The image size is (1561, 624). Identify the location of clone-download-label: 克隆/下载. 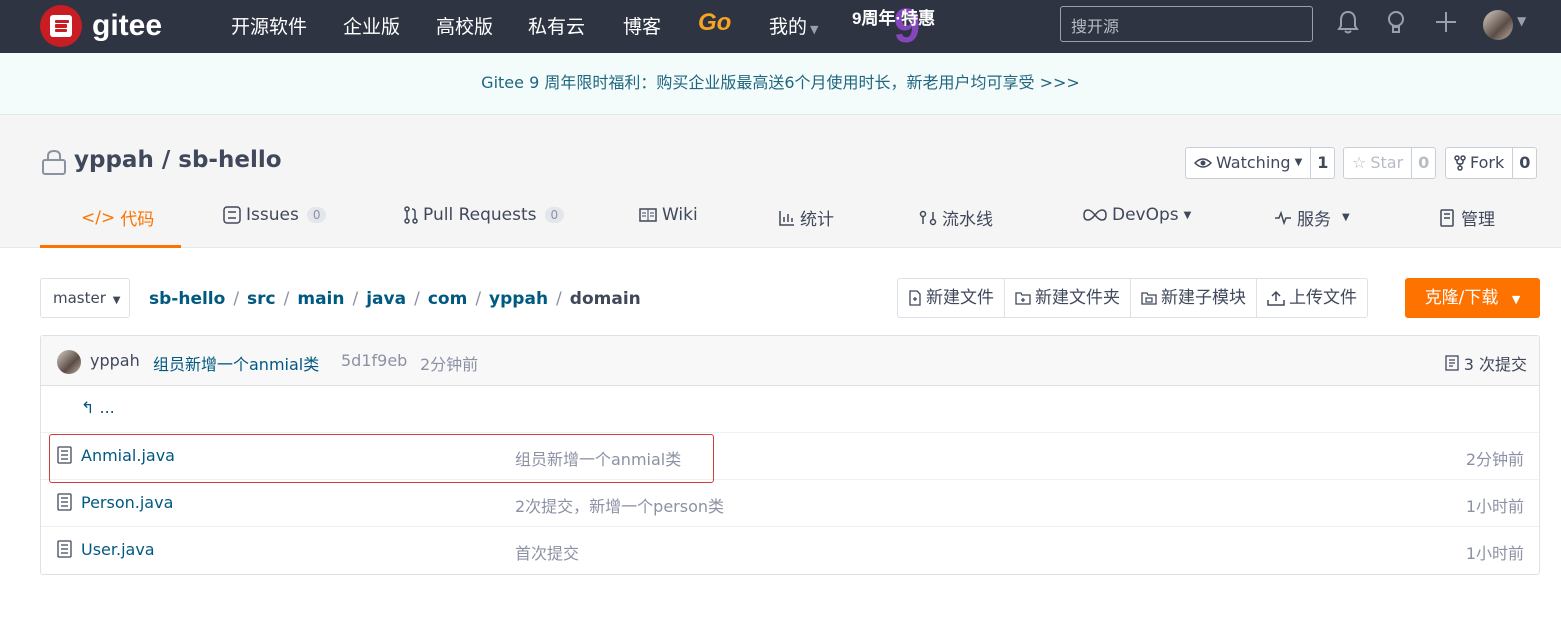
(1461, 298).